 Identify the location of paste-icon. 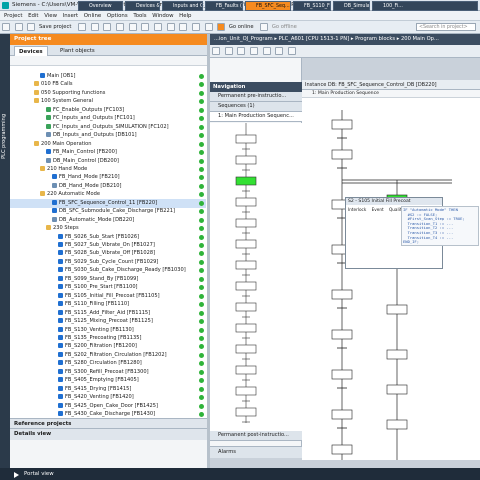
(119, 27).